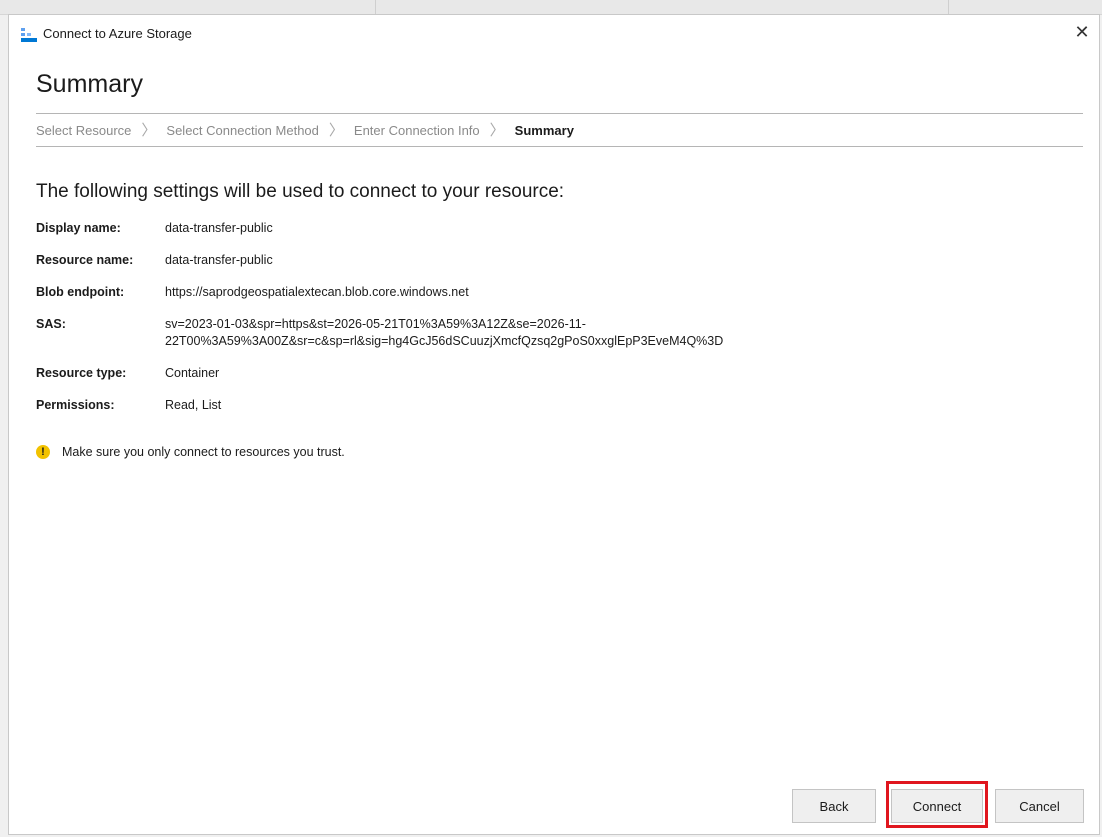 This screenshot has width=1102, height=837. I want to click on close-icon: ✕, so click(1081, 32).